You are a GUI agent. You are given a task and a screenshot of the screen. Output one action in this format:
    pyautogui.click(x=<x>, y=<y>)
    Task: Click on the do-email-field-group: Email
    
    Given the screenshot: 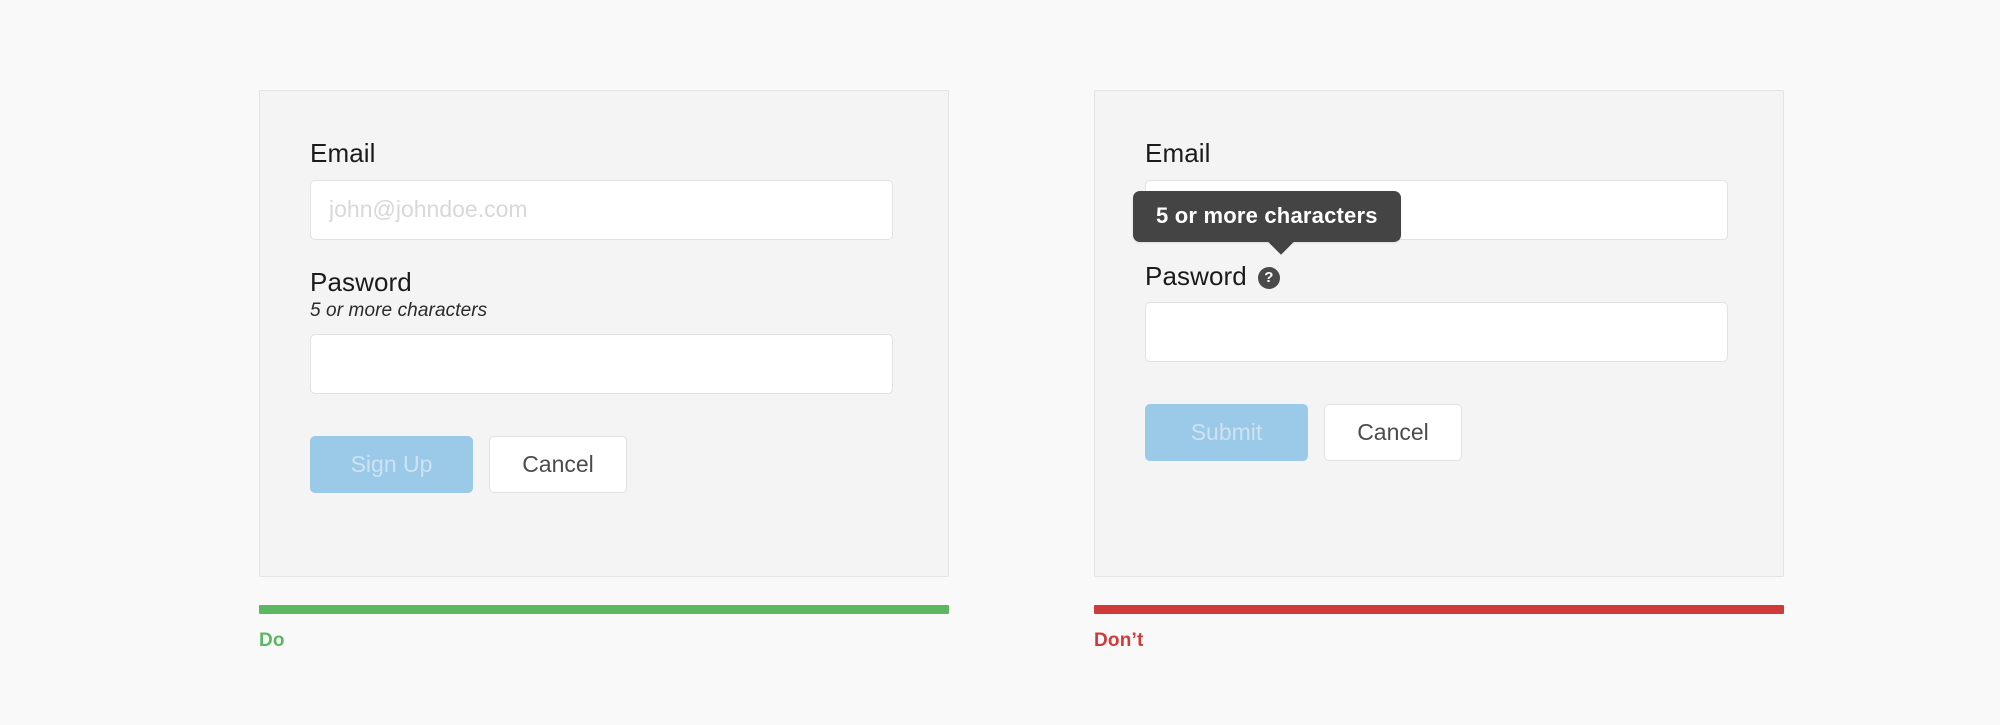 What is the action you would take?
    pyautogui.click(x=601, y=189)
    